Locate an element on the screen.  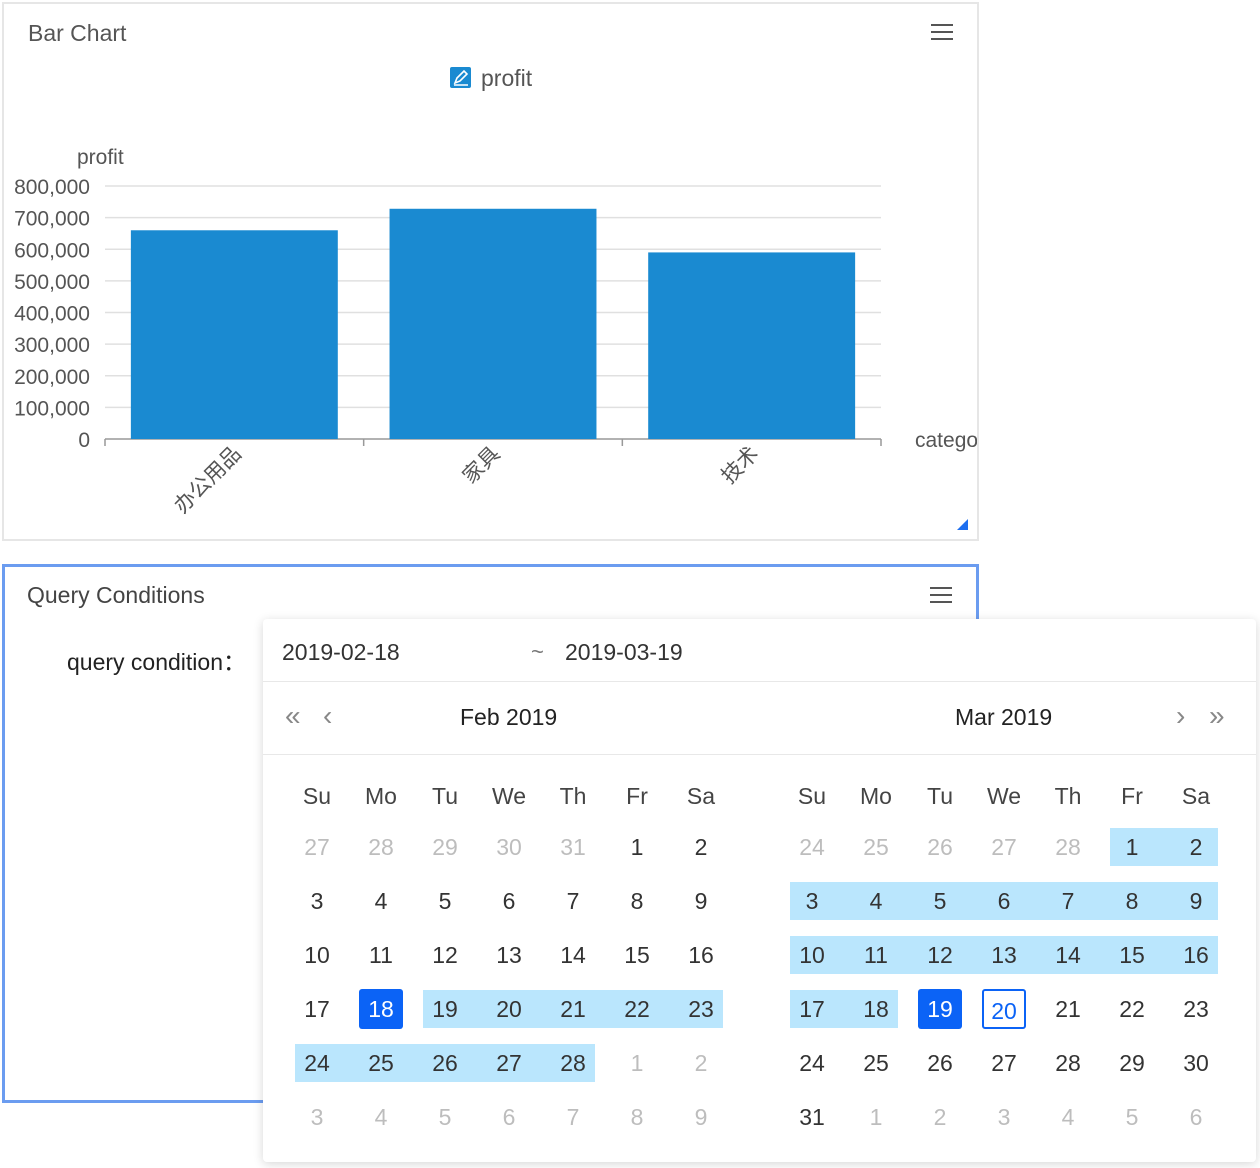
right-calendar-day: 30 is located at coordinates (1196, 1063).